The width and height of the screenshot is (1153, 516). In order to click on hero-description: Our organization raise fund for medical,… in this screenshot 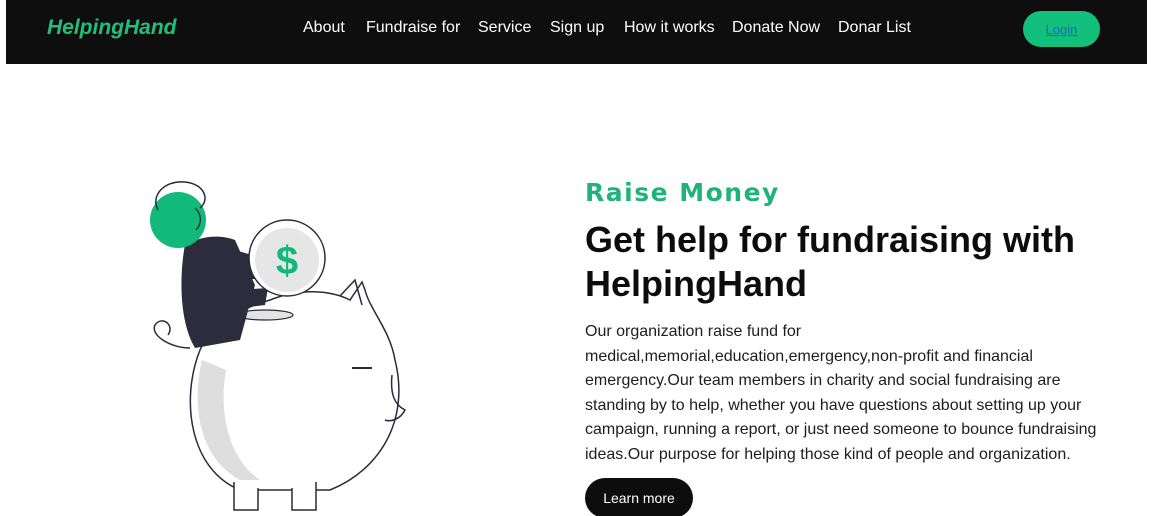, I will do `click(841, 393)`.